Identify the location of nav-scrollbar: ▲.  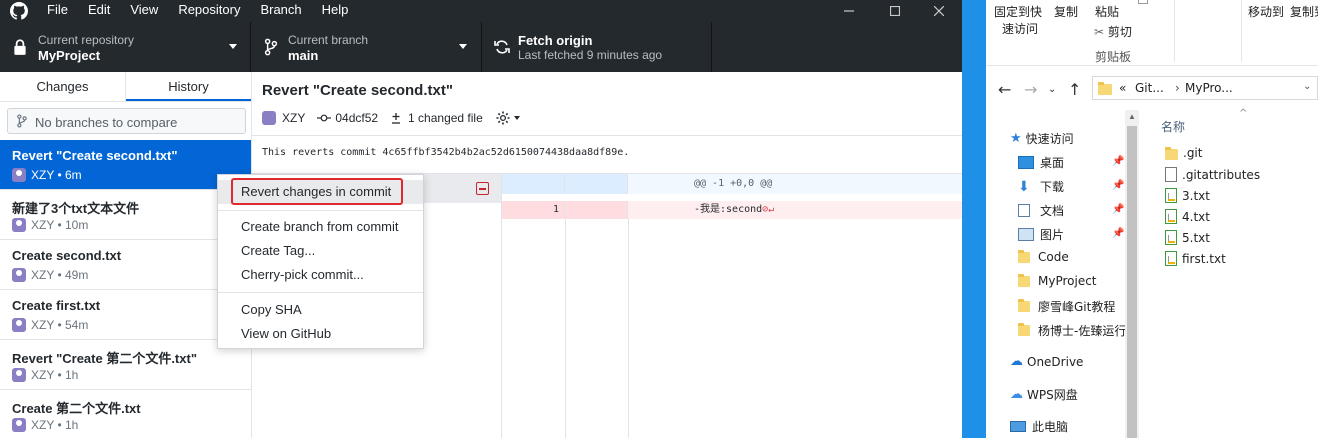
(1132, 274).